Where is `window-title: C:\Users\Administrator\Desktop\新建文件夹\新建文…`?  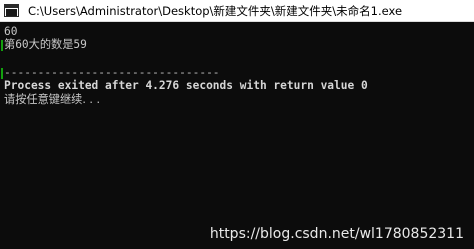 window-title: C:\Users\Administrator\Desktop\新建文件夹\新建文… is located at coordinates (215, 11).